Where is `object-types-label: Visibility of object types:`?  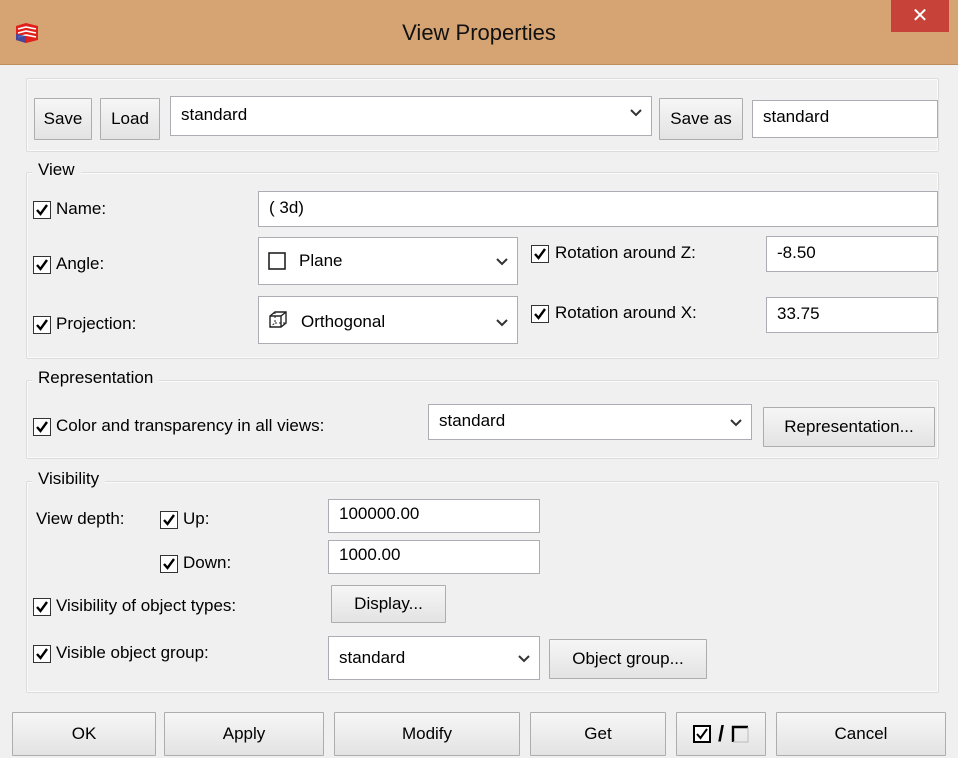 object-types-label: Visibility of object types: is located at coordinates (146, 605).